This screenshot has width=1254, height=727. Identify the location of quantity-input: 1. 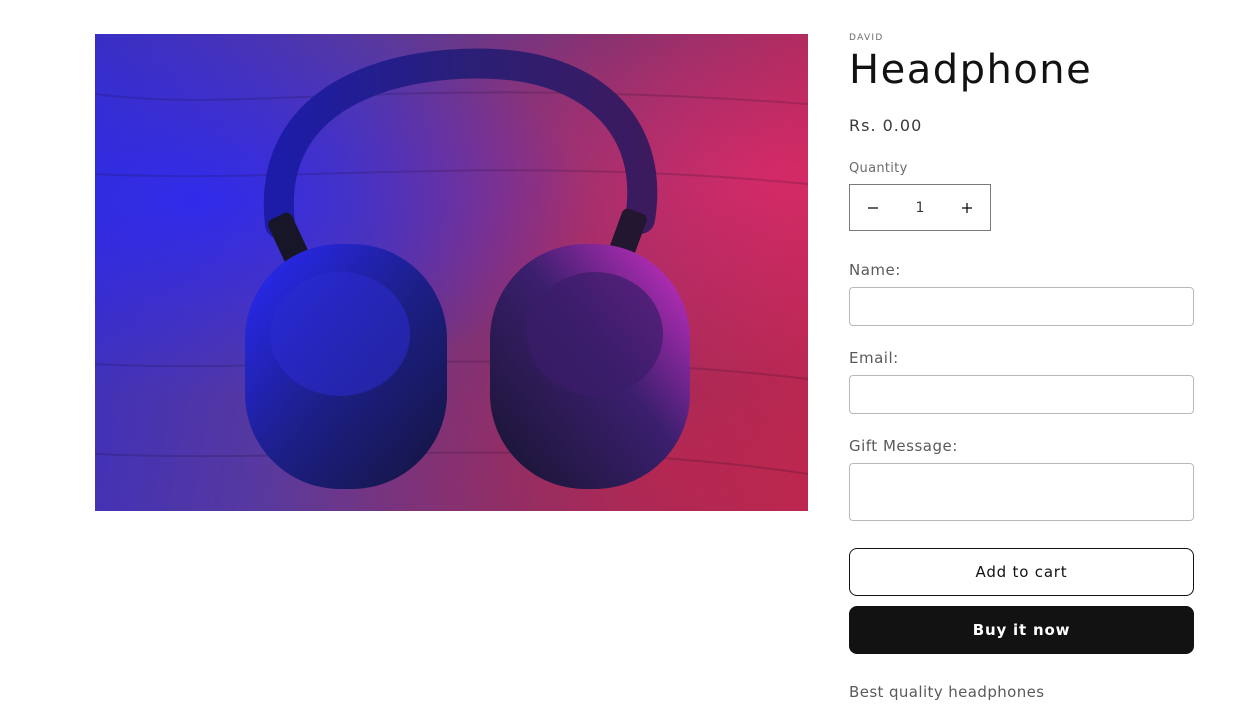
(920, 208).